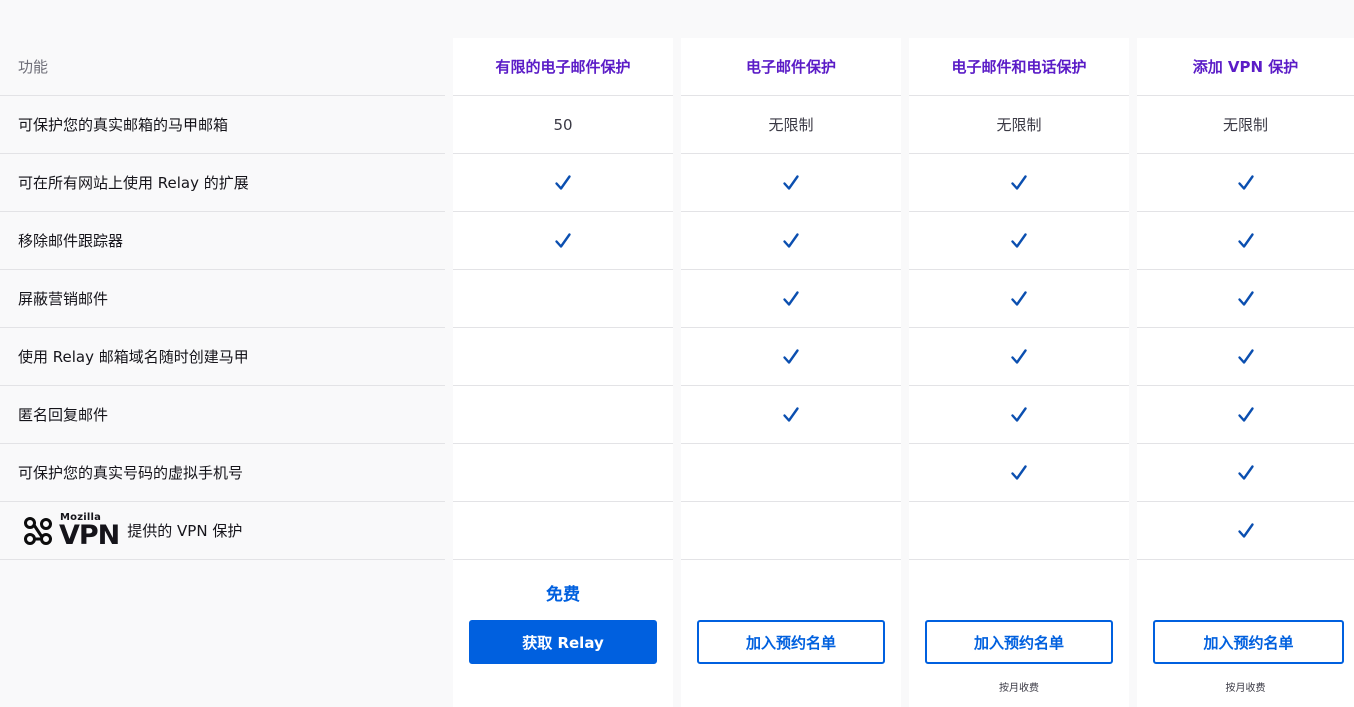  What do you see at coordinates (563, 642) in the screenshot?
I see `get-relay-button: 获取 Relay` at bounding box center [563, 642].